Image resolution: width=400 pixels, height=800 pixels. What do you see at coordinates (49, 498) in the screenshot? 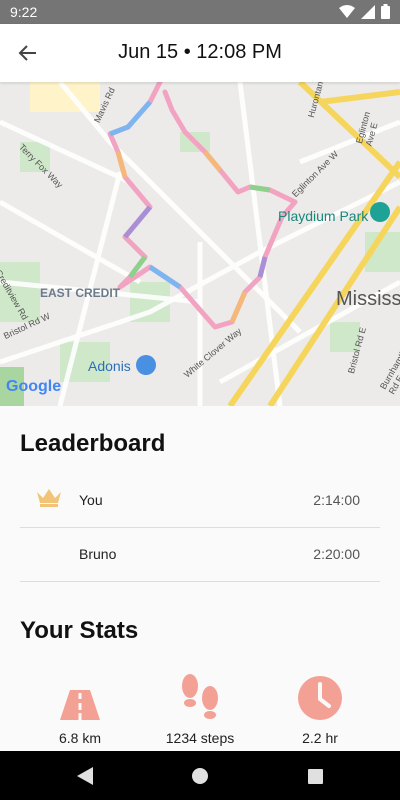
I see `crown-icon` at bounding box center [49, 498].